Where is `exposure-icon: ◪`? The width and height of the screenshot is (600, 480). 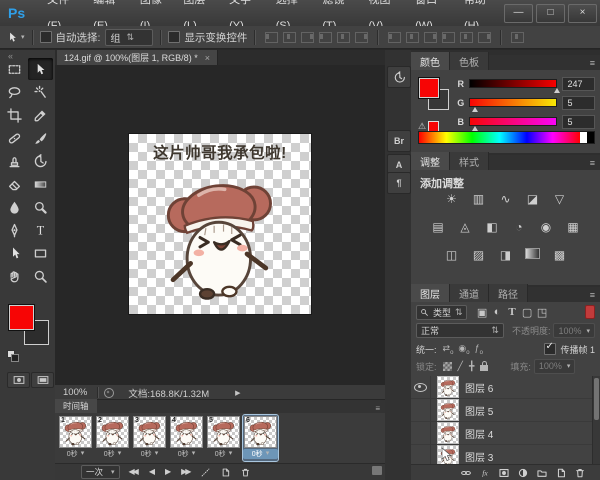
exposure-icon: ◪ is located at coordinates (532, 199).